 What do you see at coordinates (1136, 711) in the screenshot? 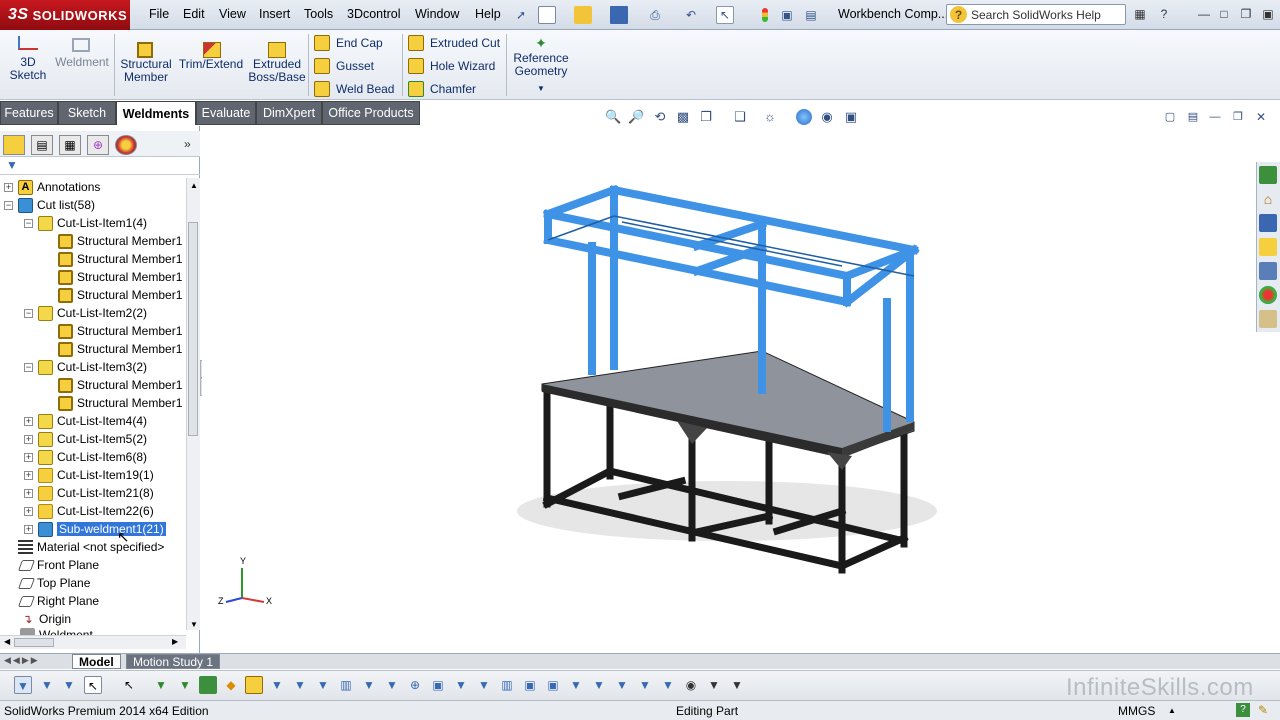
I see `status-units: MMGS` at bounding box center [1136, 711].